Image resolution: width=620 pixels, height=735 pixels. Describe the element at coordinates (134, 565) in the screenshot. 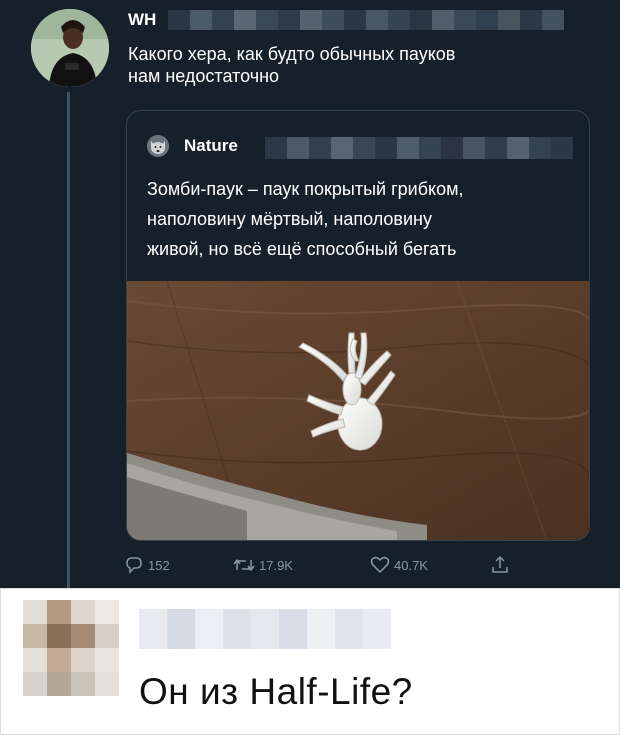

I see `reply-icon` at that location.